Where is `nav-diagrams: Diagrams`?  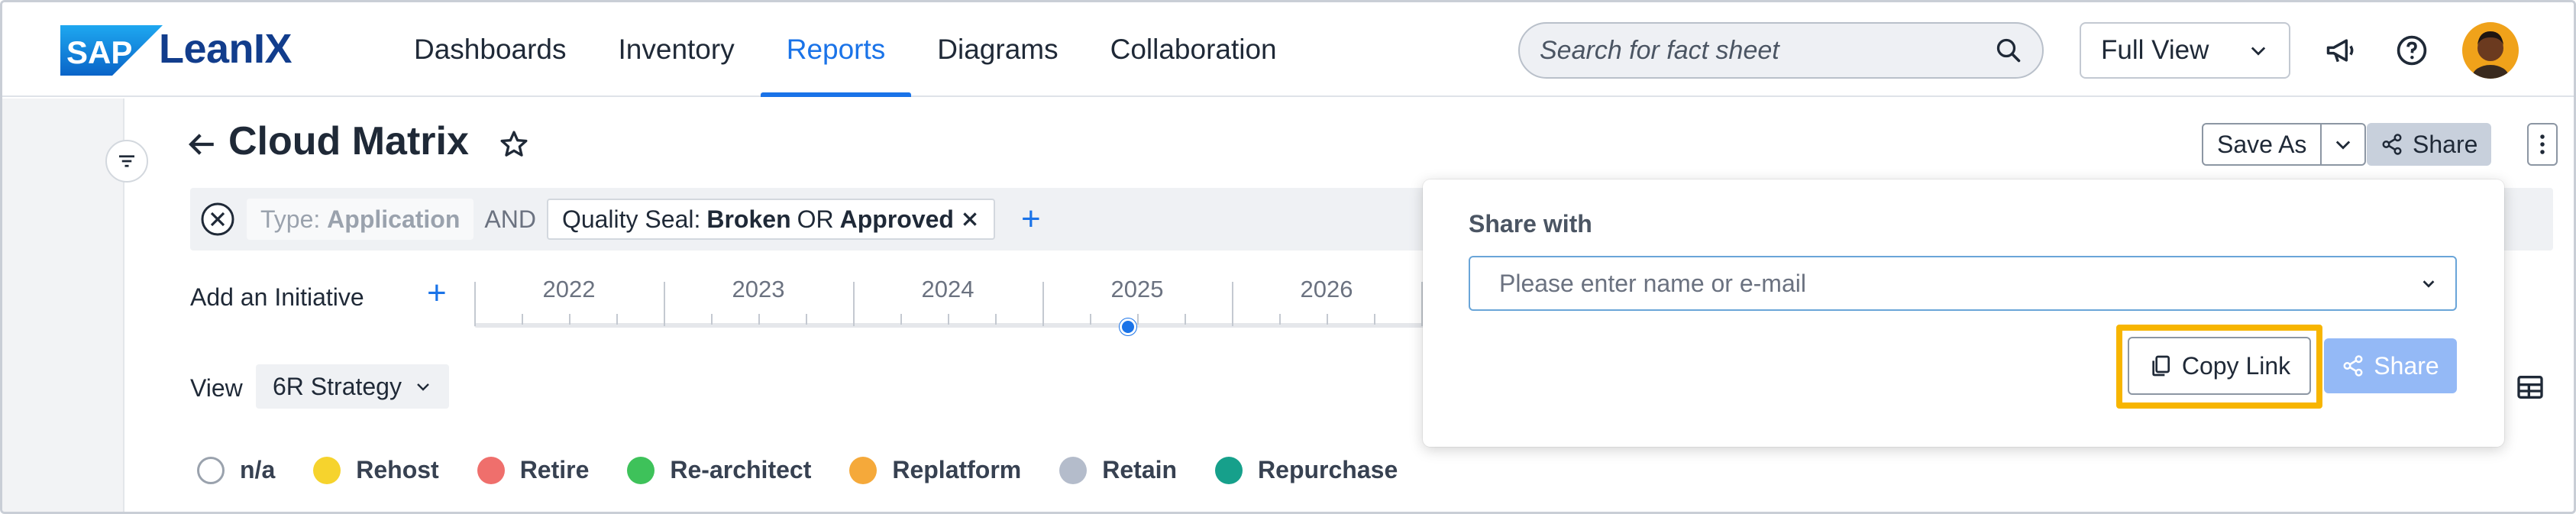 nav-diagrams: Diagrams is located at coordinates (997, 49).